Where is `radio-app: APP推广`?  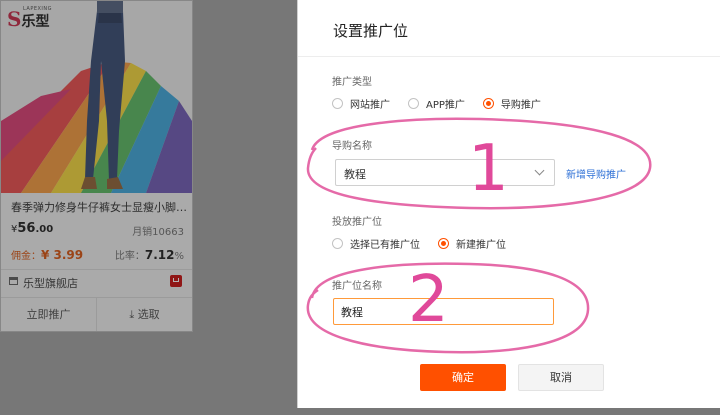
radio-app: APP推广 is located at coordinates (436, 103).